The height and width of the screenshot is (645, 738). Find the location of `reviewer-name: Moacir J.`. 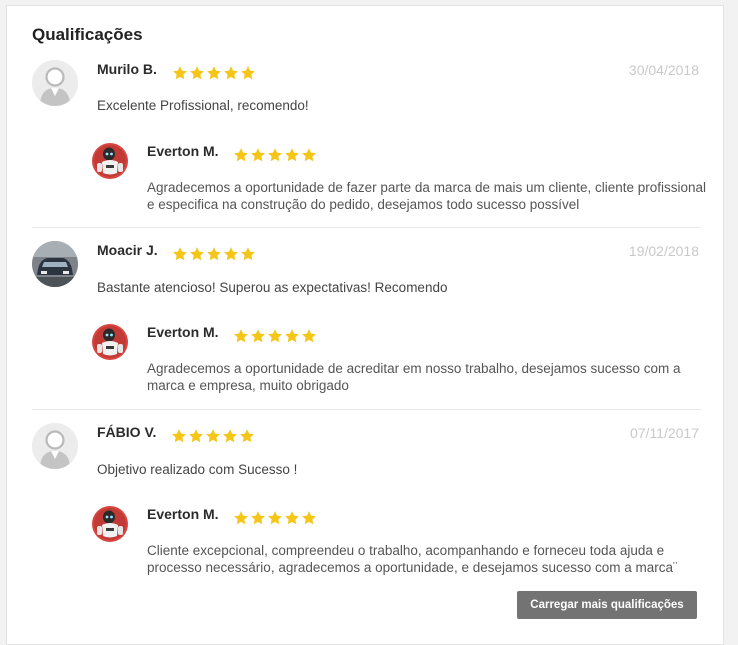

reviewer-name: Moacir J. is located at coordinates (127, 250).